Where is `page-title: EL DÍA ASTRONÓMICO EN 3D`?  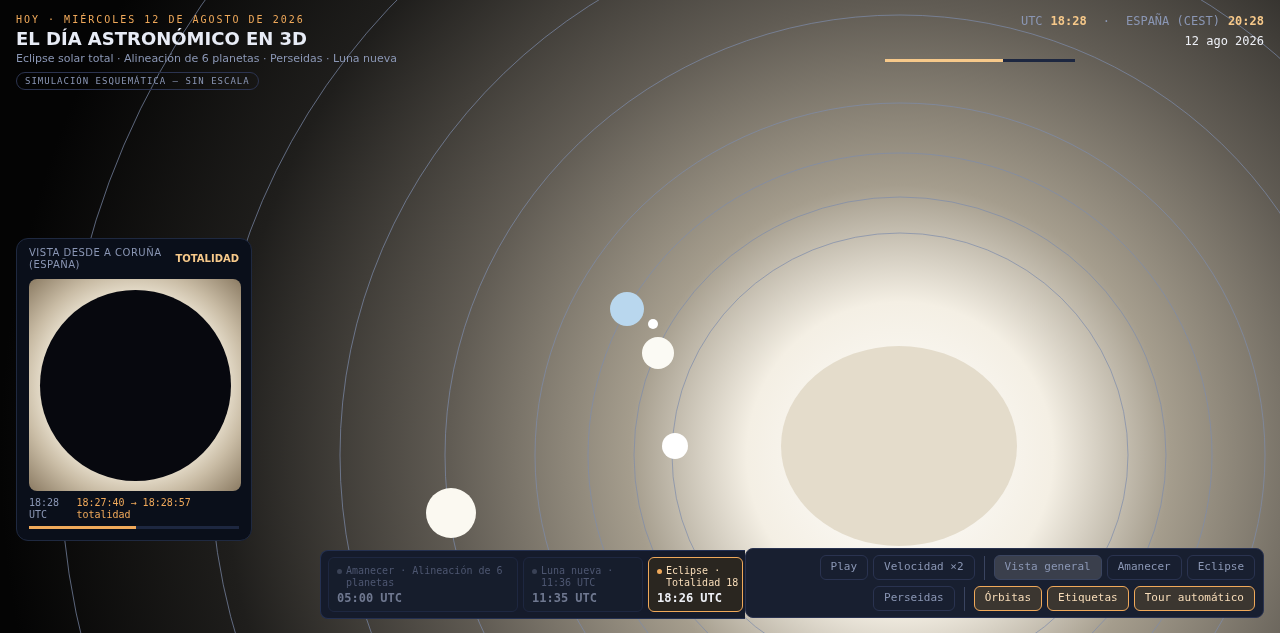 page-title: EL DÍA ASTRONÓMICO EN 3D is located at coordinates (162, 39).